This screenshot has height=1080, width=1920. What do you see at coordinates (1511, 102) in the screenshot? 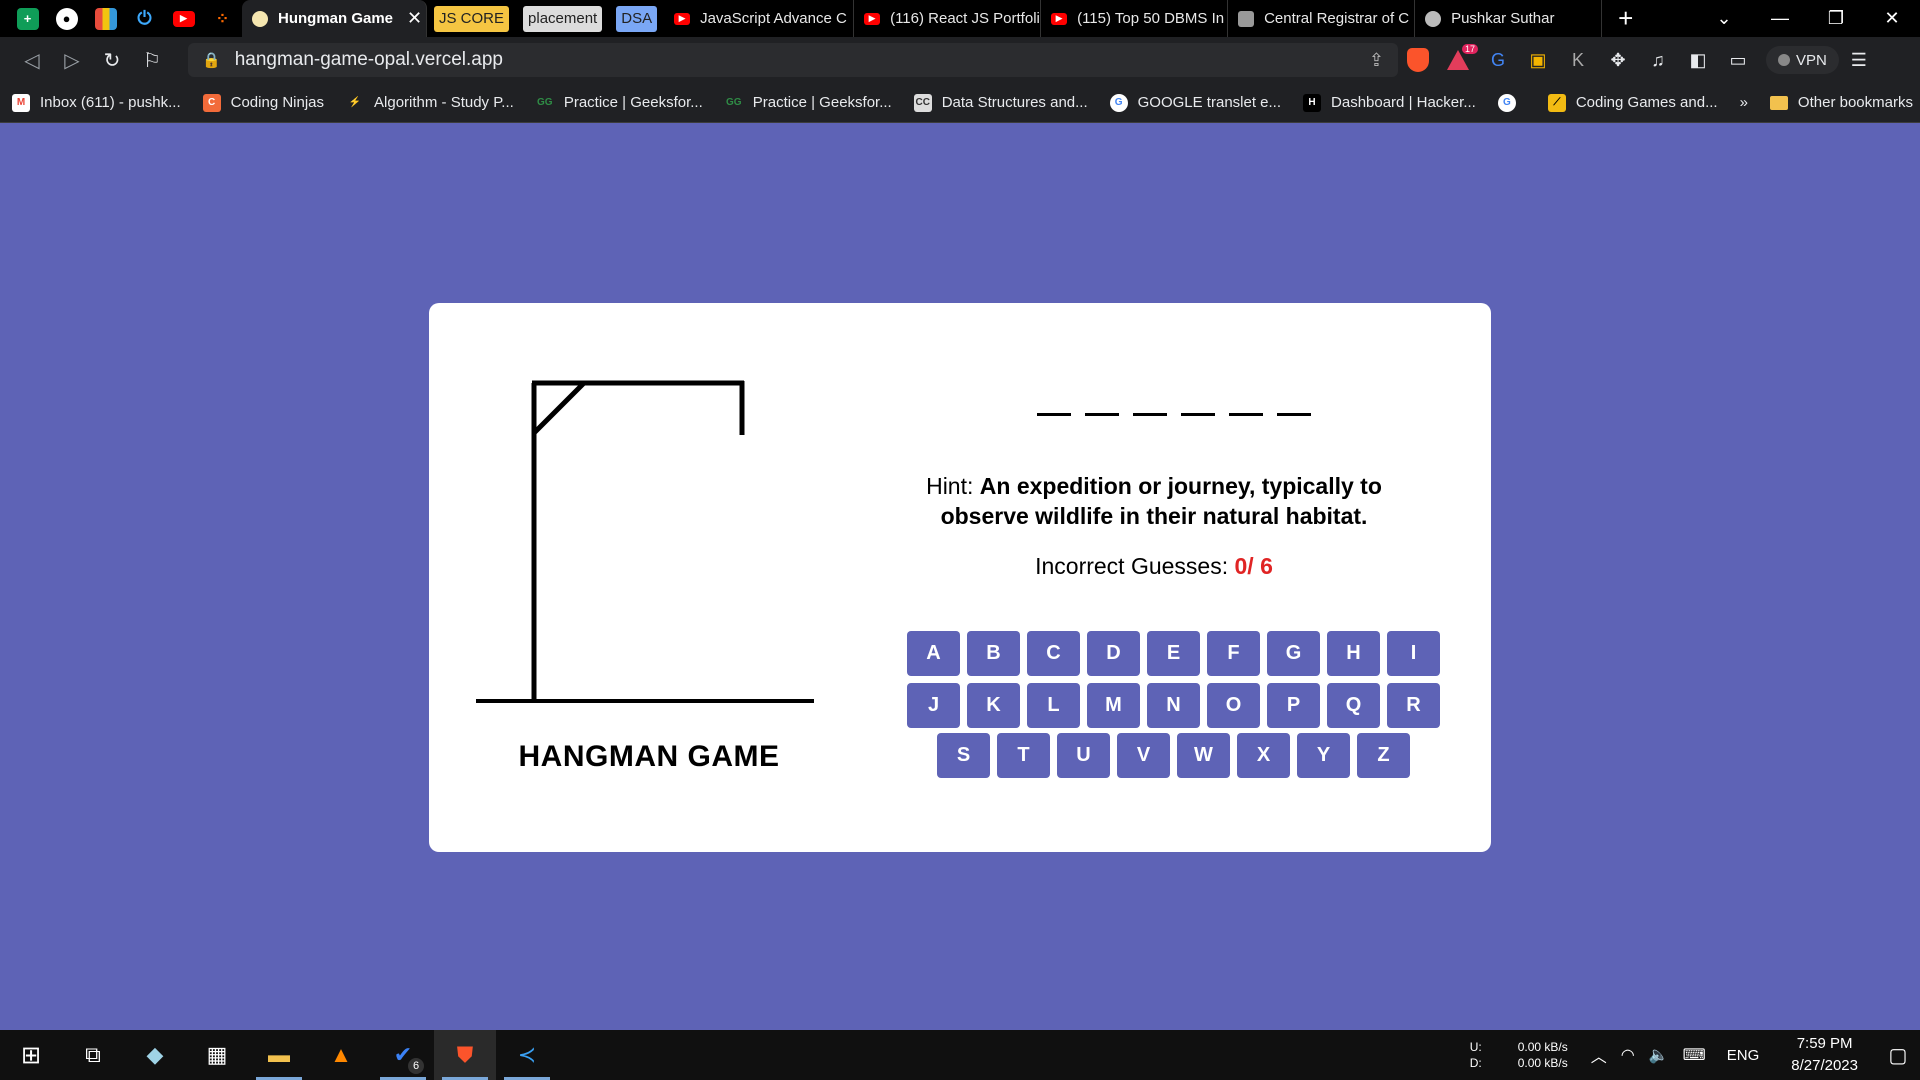
I see `bookmark-google: G` at bounding box center [1511, 102].